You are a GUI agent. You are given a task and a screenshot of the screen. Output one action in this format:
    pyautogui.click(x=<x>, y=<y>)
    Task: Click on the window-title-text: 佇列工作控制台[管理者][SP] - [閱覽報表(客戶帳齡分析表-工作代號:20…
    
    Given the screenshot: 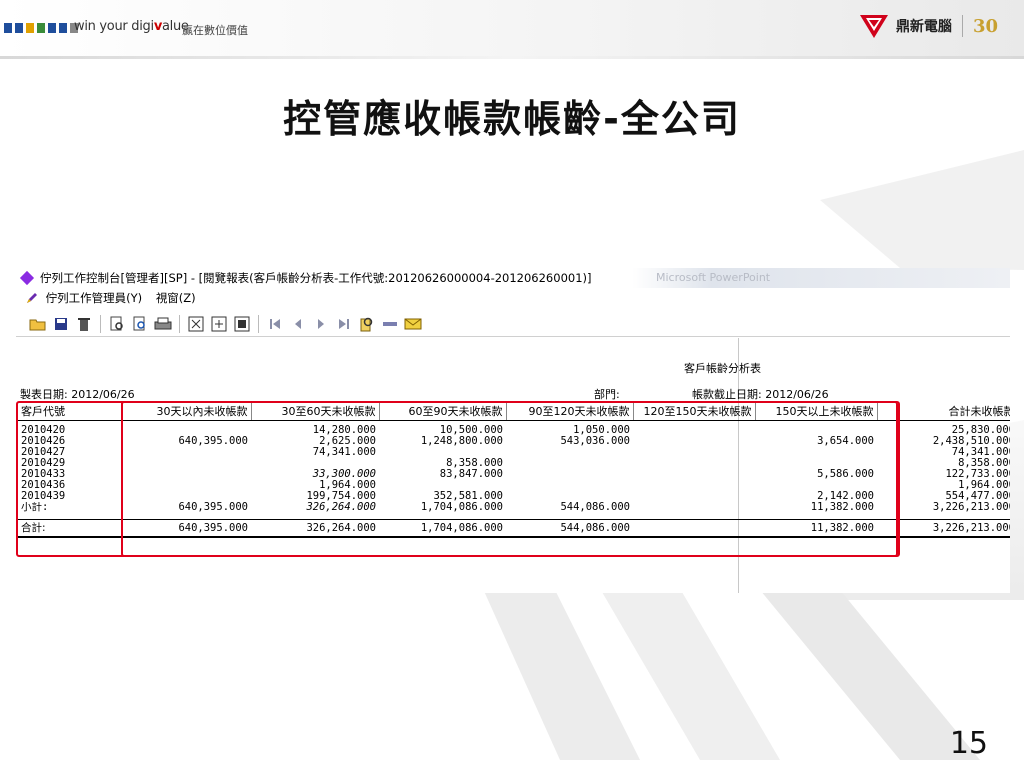 What is the action you would take?
    pyautogui.click(x=316, y=278)
    